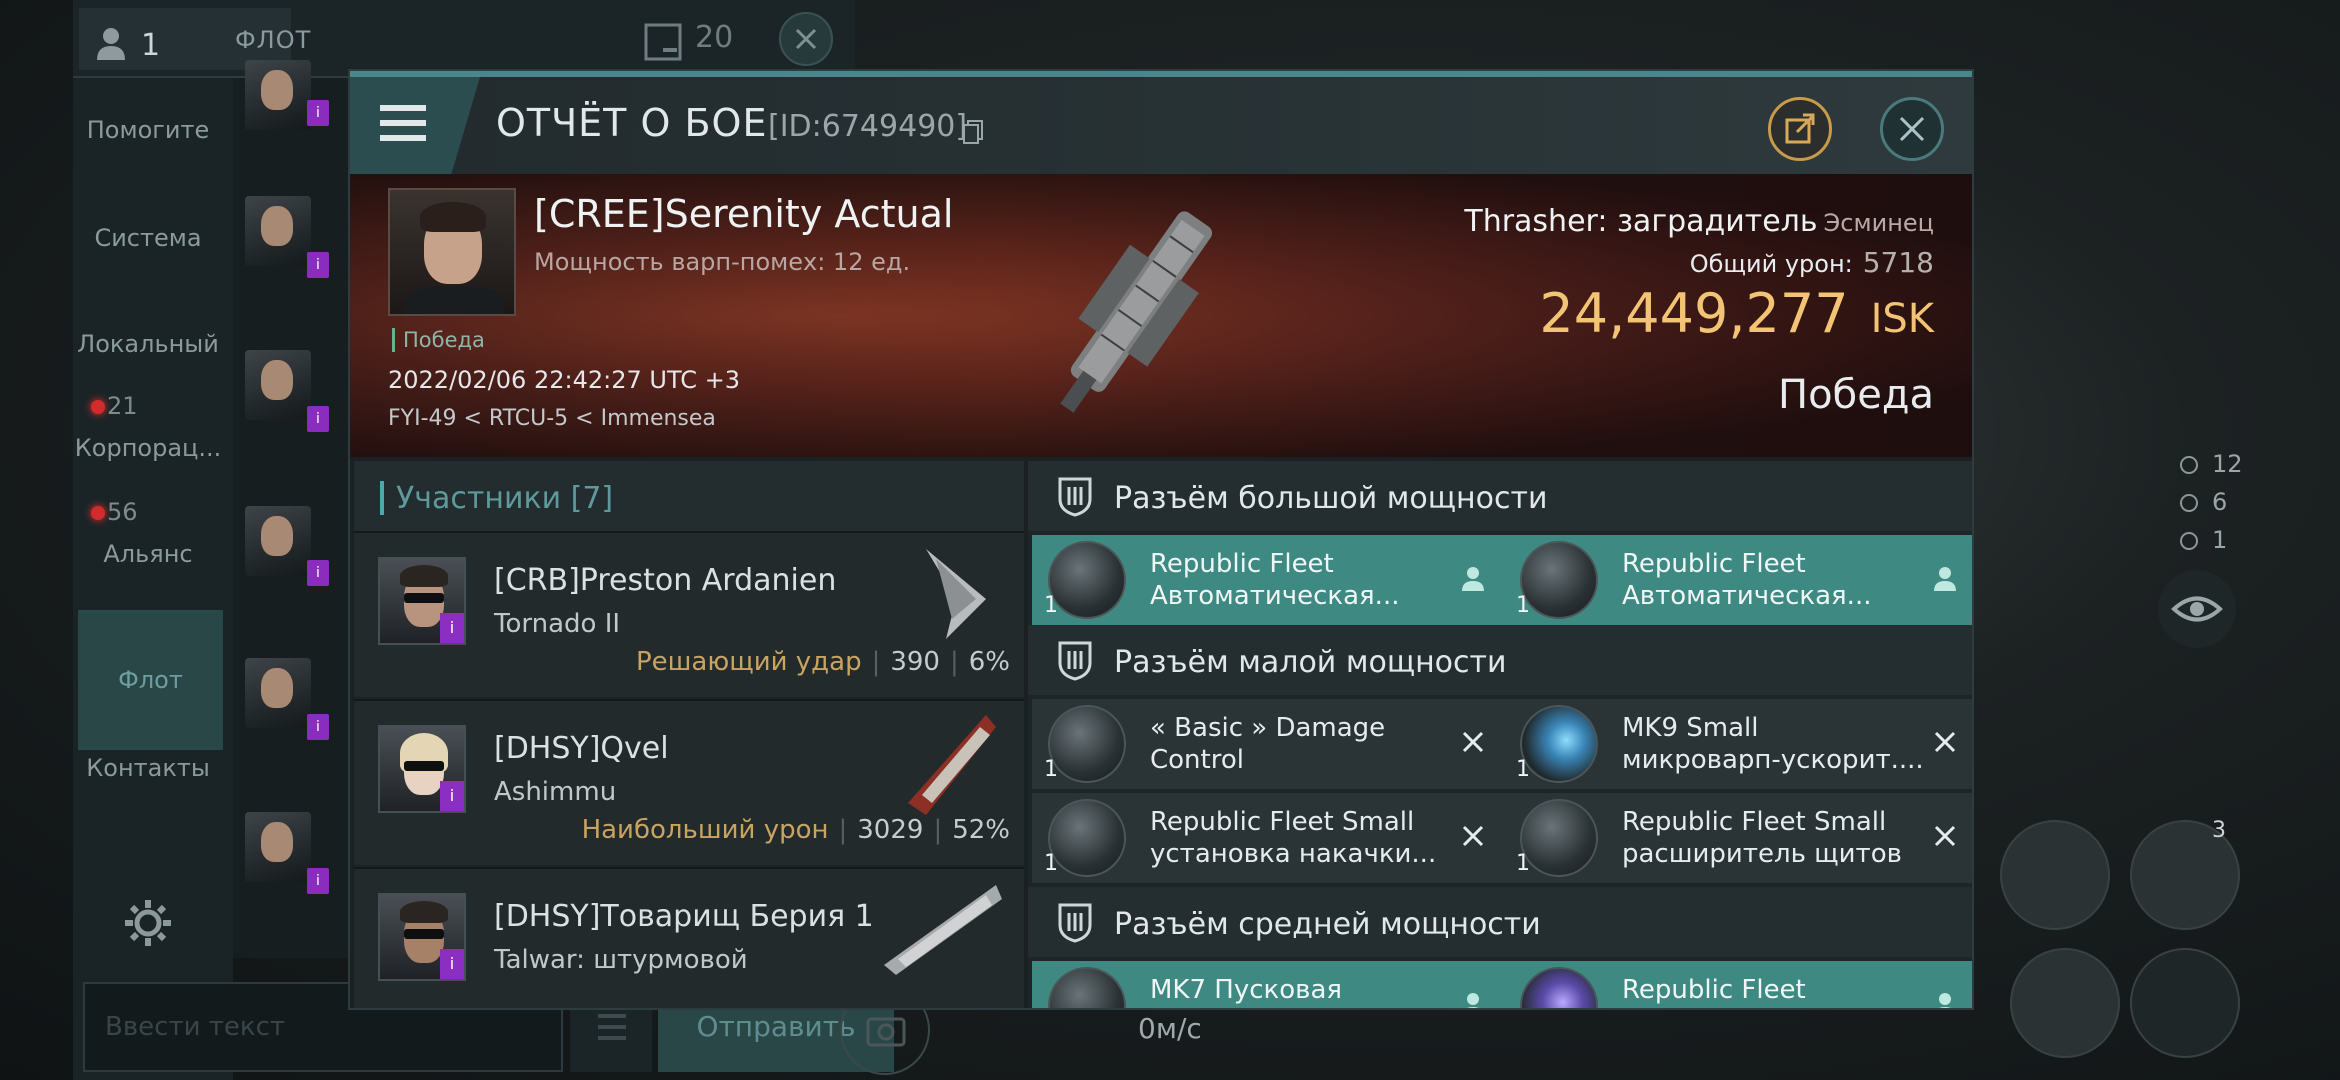 This screenshot has width=2340, height=1080. What do you see at coordinates (981, 830) in the screenshot?
I see `participant-percent: 52%` at bounding box center [981, 830].